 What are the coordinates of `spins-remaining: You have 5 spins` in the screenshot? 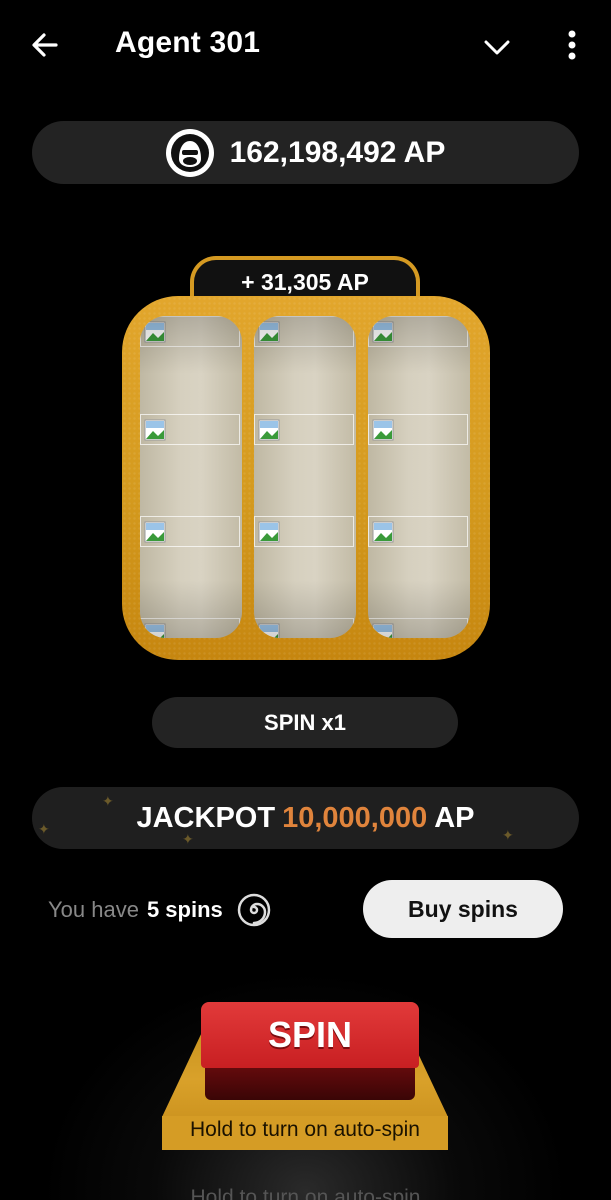 It's located at (159, 910).